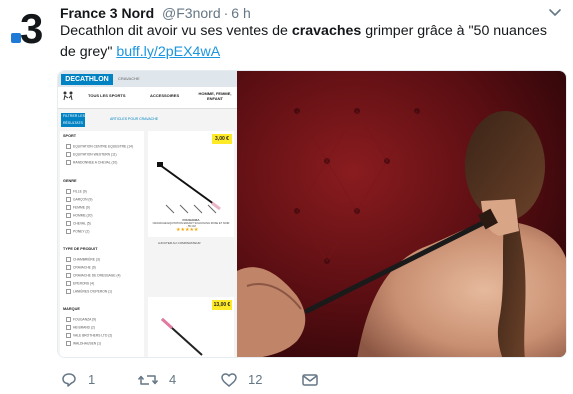  I want to click on filter-item: CHEVAL (5), so click(78, 223).